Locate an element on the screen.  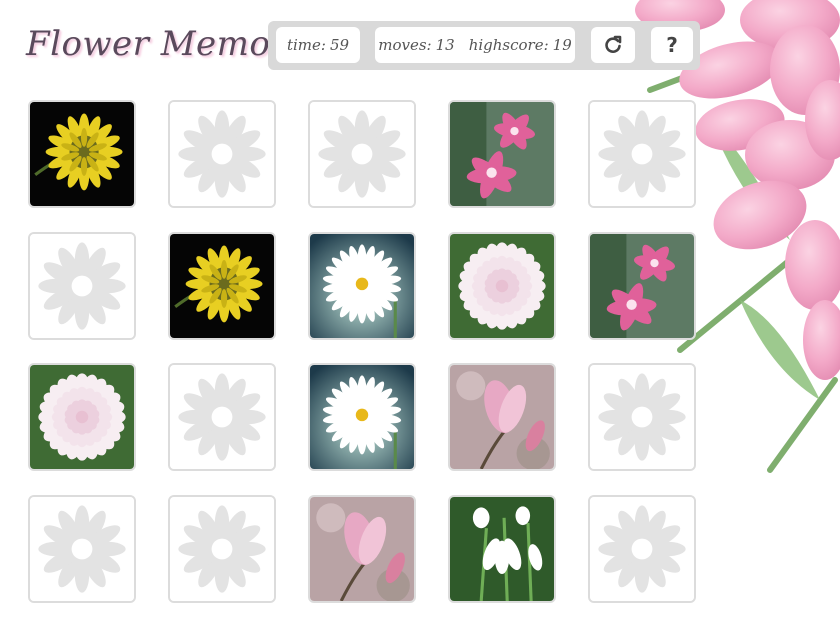
timer-display: time: 59 is located at coordinates (318, 45).